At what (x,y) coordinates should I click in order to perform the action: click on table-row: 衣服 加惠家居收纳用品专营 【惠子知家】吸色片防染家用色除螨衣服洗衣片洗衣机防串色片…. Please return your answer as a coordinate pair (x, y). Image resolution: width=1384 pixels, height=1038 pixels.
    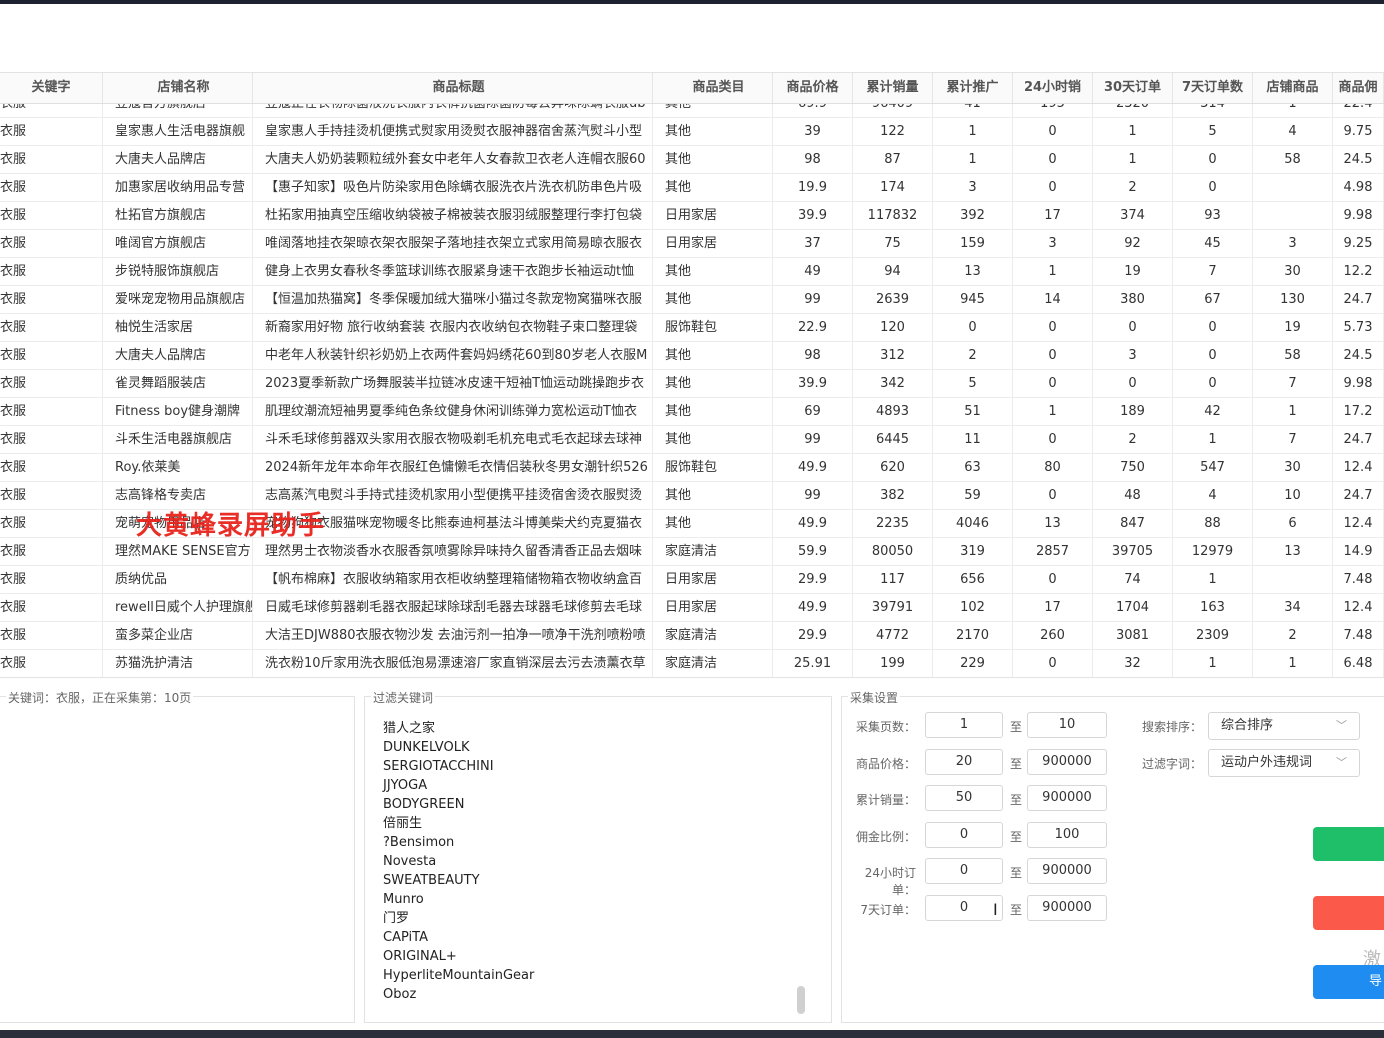
    Looking at the image, I should click on (692, 188).